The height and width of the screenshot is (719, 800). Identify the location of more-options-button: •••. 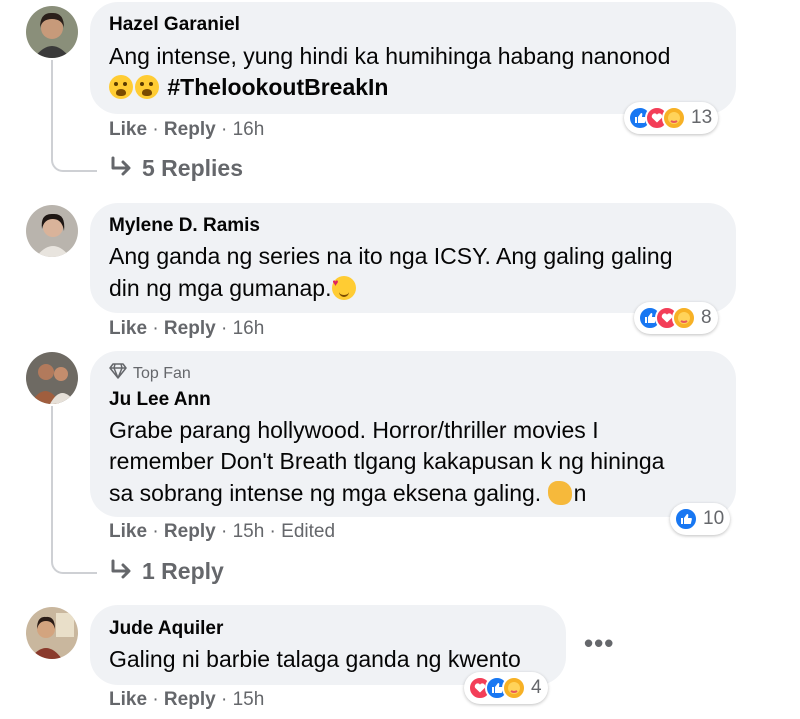
(599, 643).